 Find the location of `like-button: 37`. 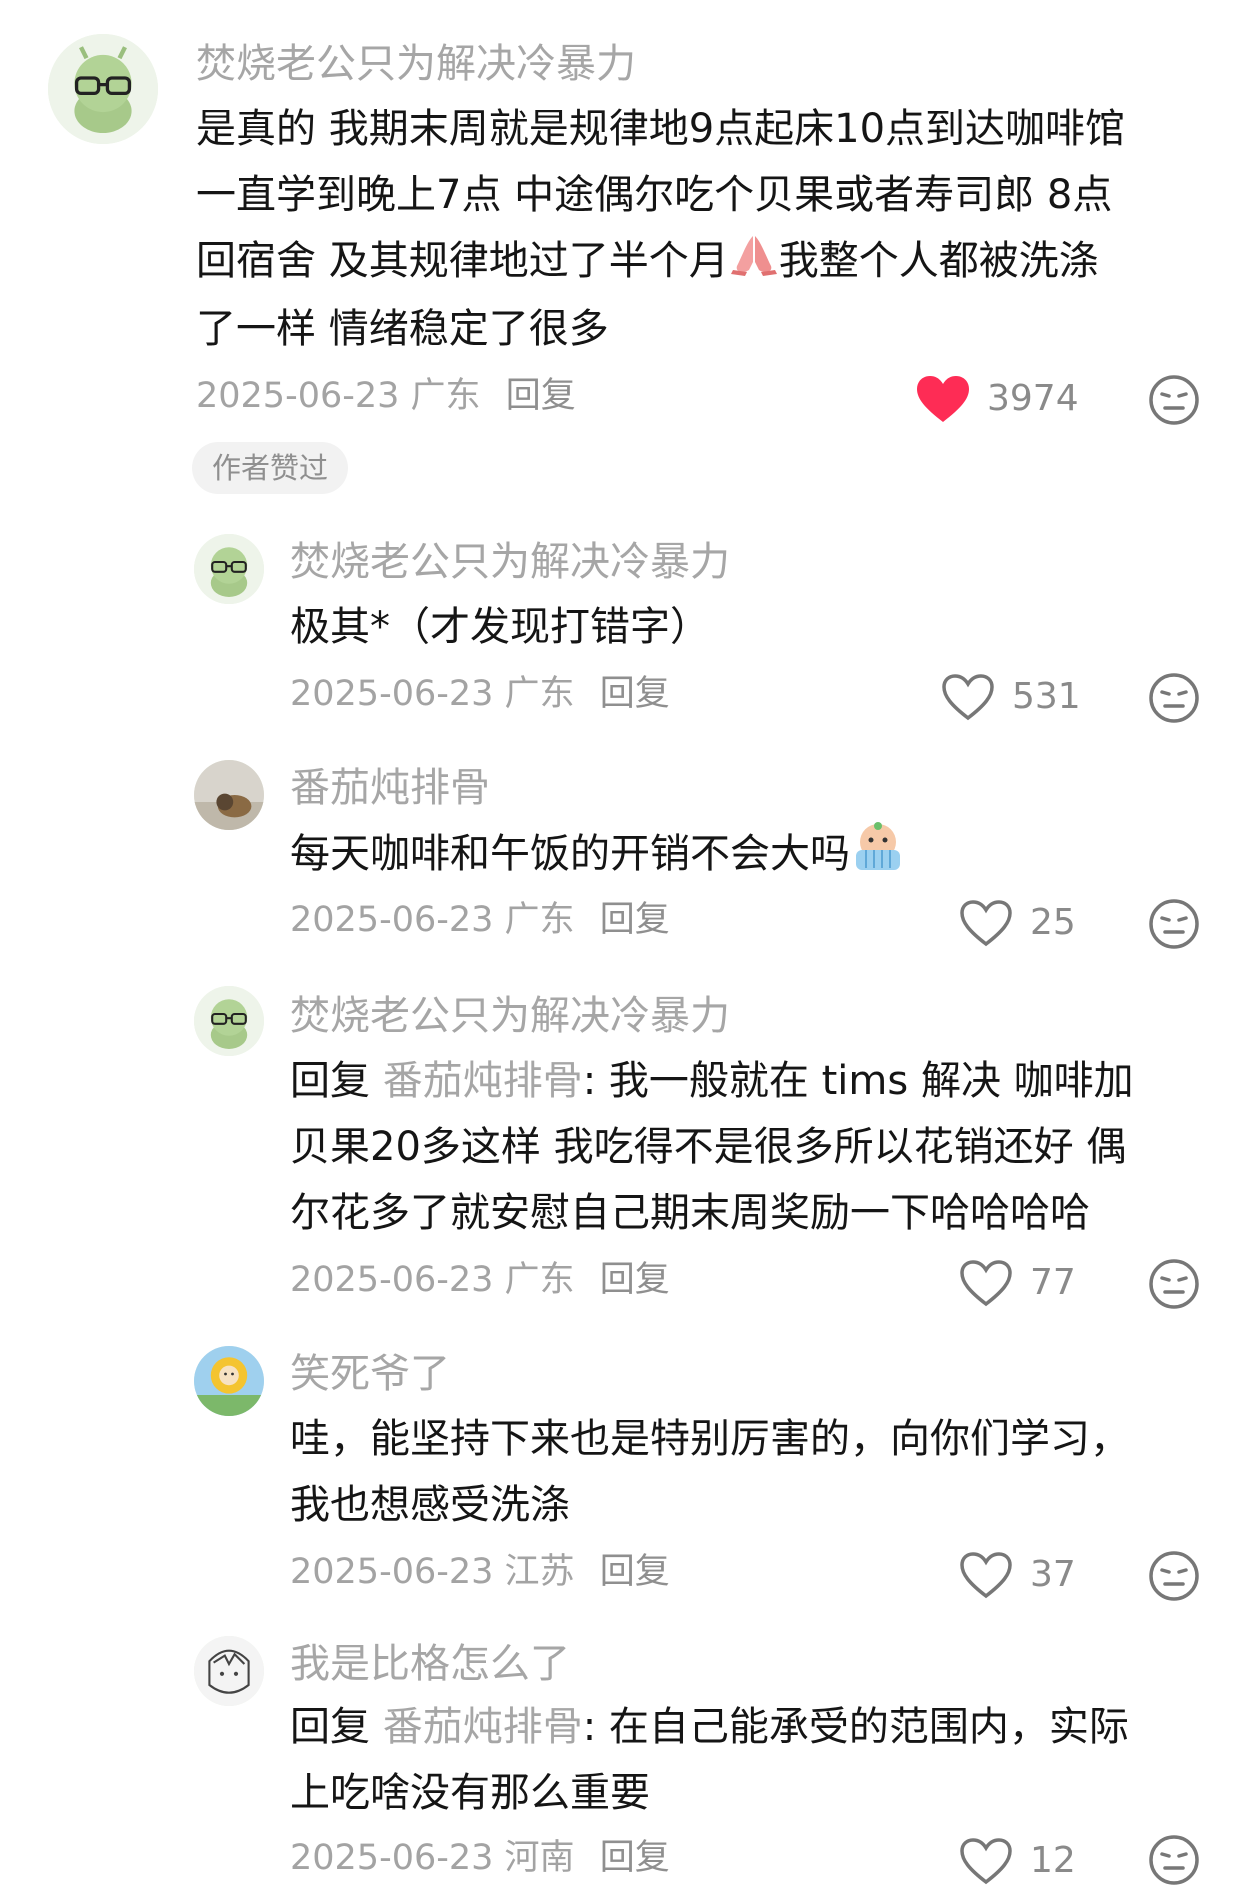

like-button: 37 is located at coordinates (1017, 1575).